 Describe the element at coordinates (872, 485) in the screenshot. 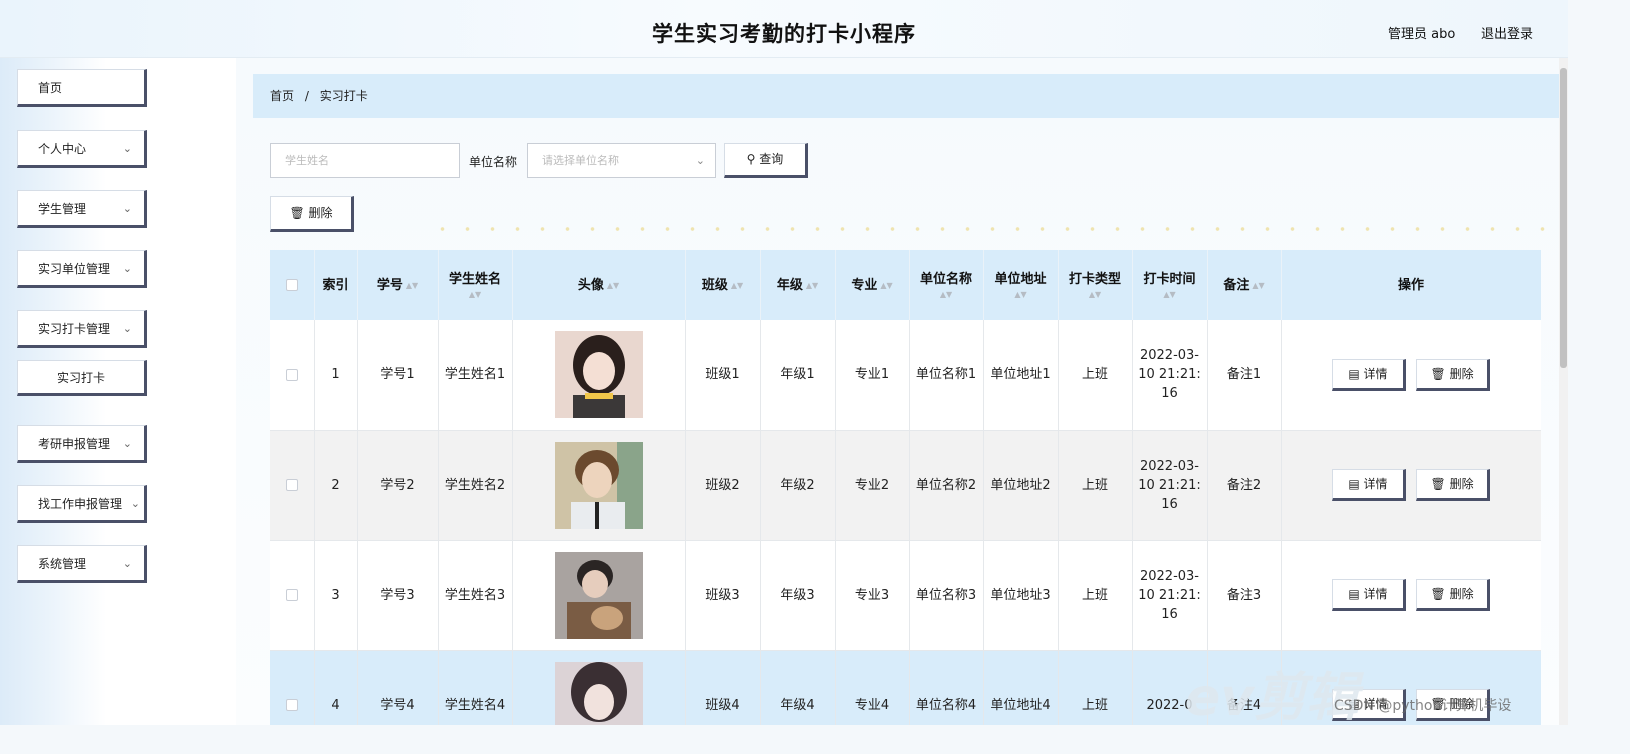

I see `cell-major: 专业2` at that location.